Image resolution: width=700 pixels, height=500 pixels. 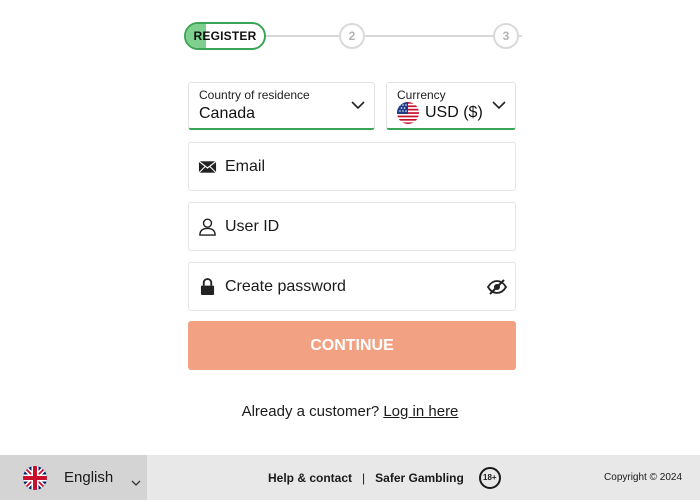 I want to click on currency-value: USD ($), so click(x=454, y=112).